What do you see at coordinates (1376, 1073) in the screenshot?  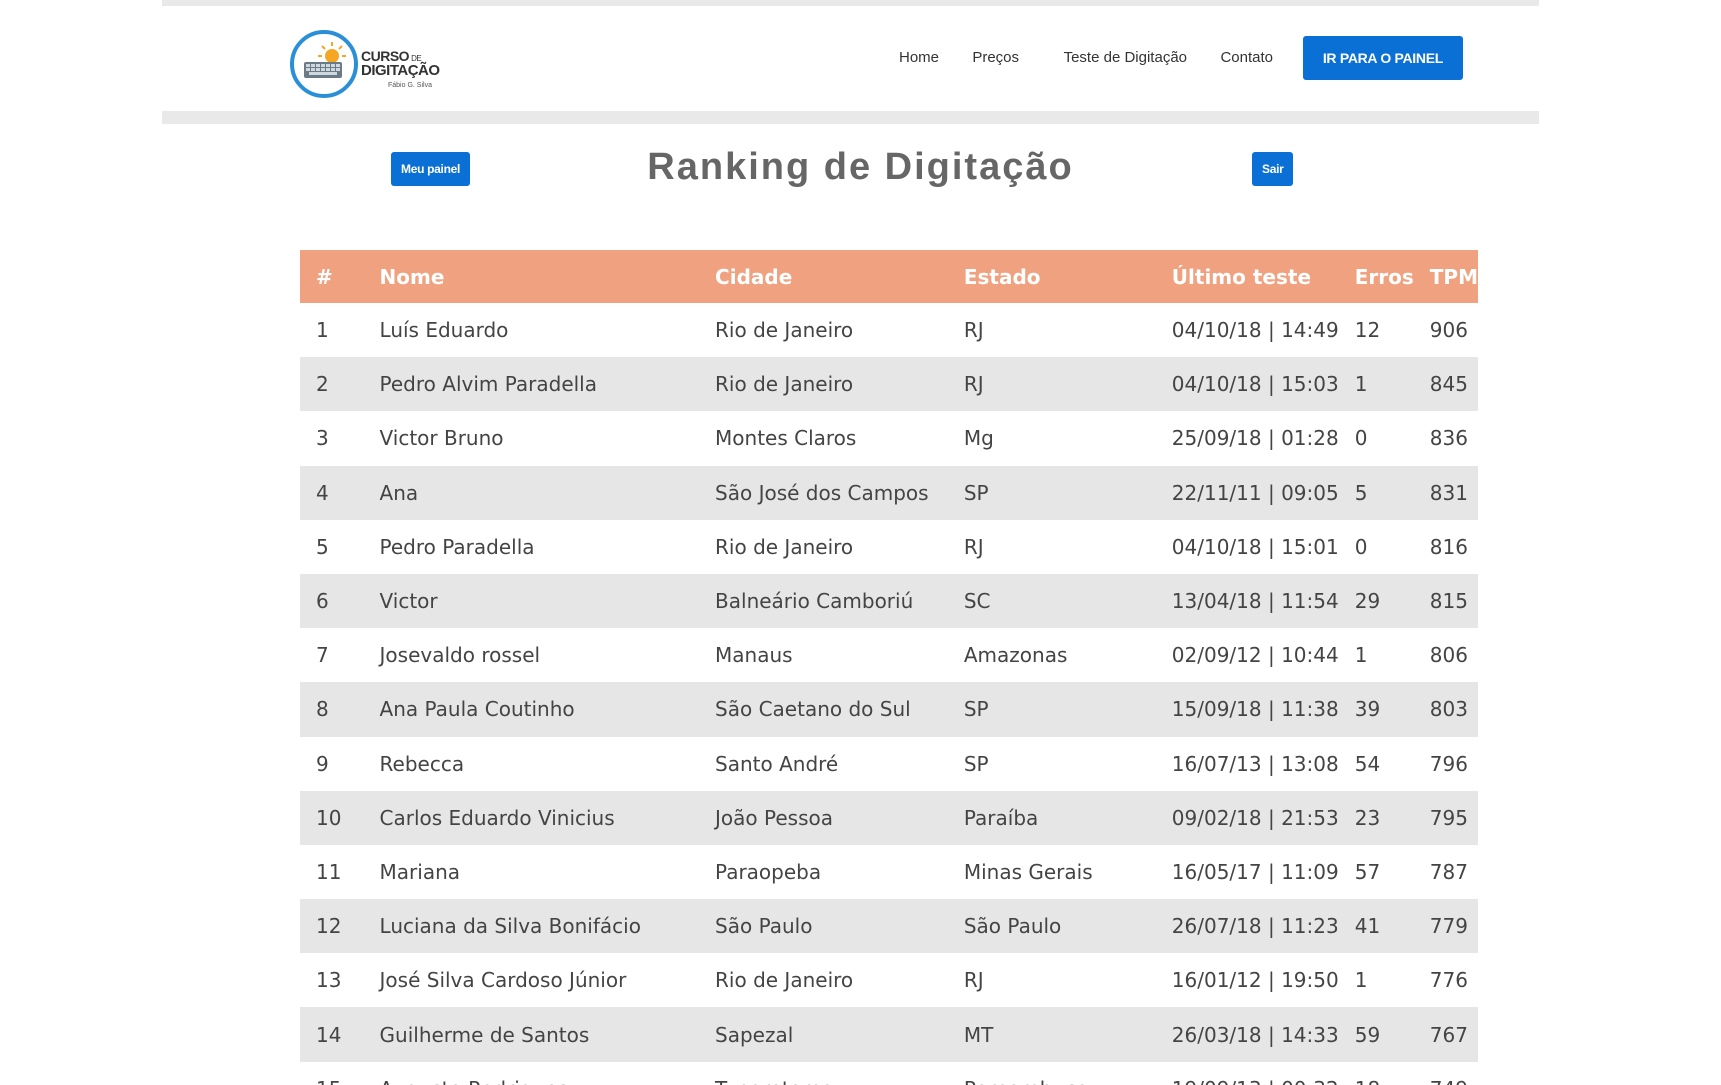 I see `cell-erros: 18` at bounding box center [1376, 1073].